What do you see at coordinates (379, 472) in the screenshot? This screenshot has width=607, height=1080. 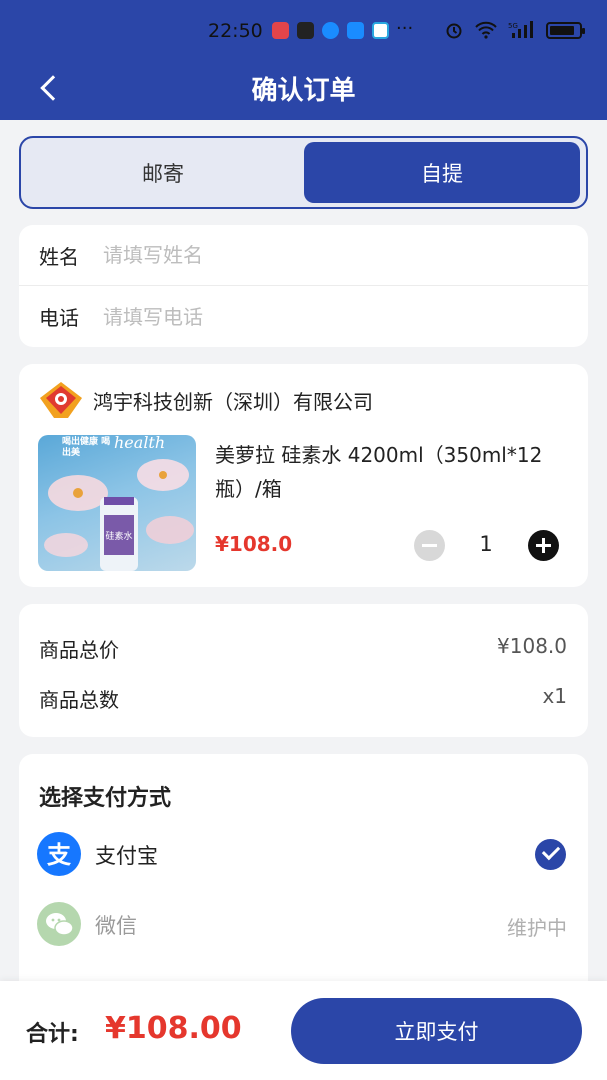 I see `product-title: 美萝拉 硅素水 4200ml（350ml*12瓶）/箱` at bounding box center [379, 472].